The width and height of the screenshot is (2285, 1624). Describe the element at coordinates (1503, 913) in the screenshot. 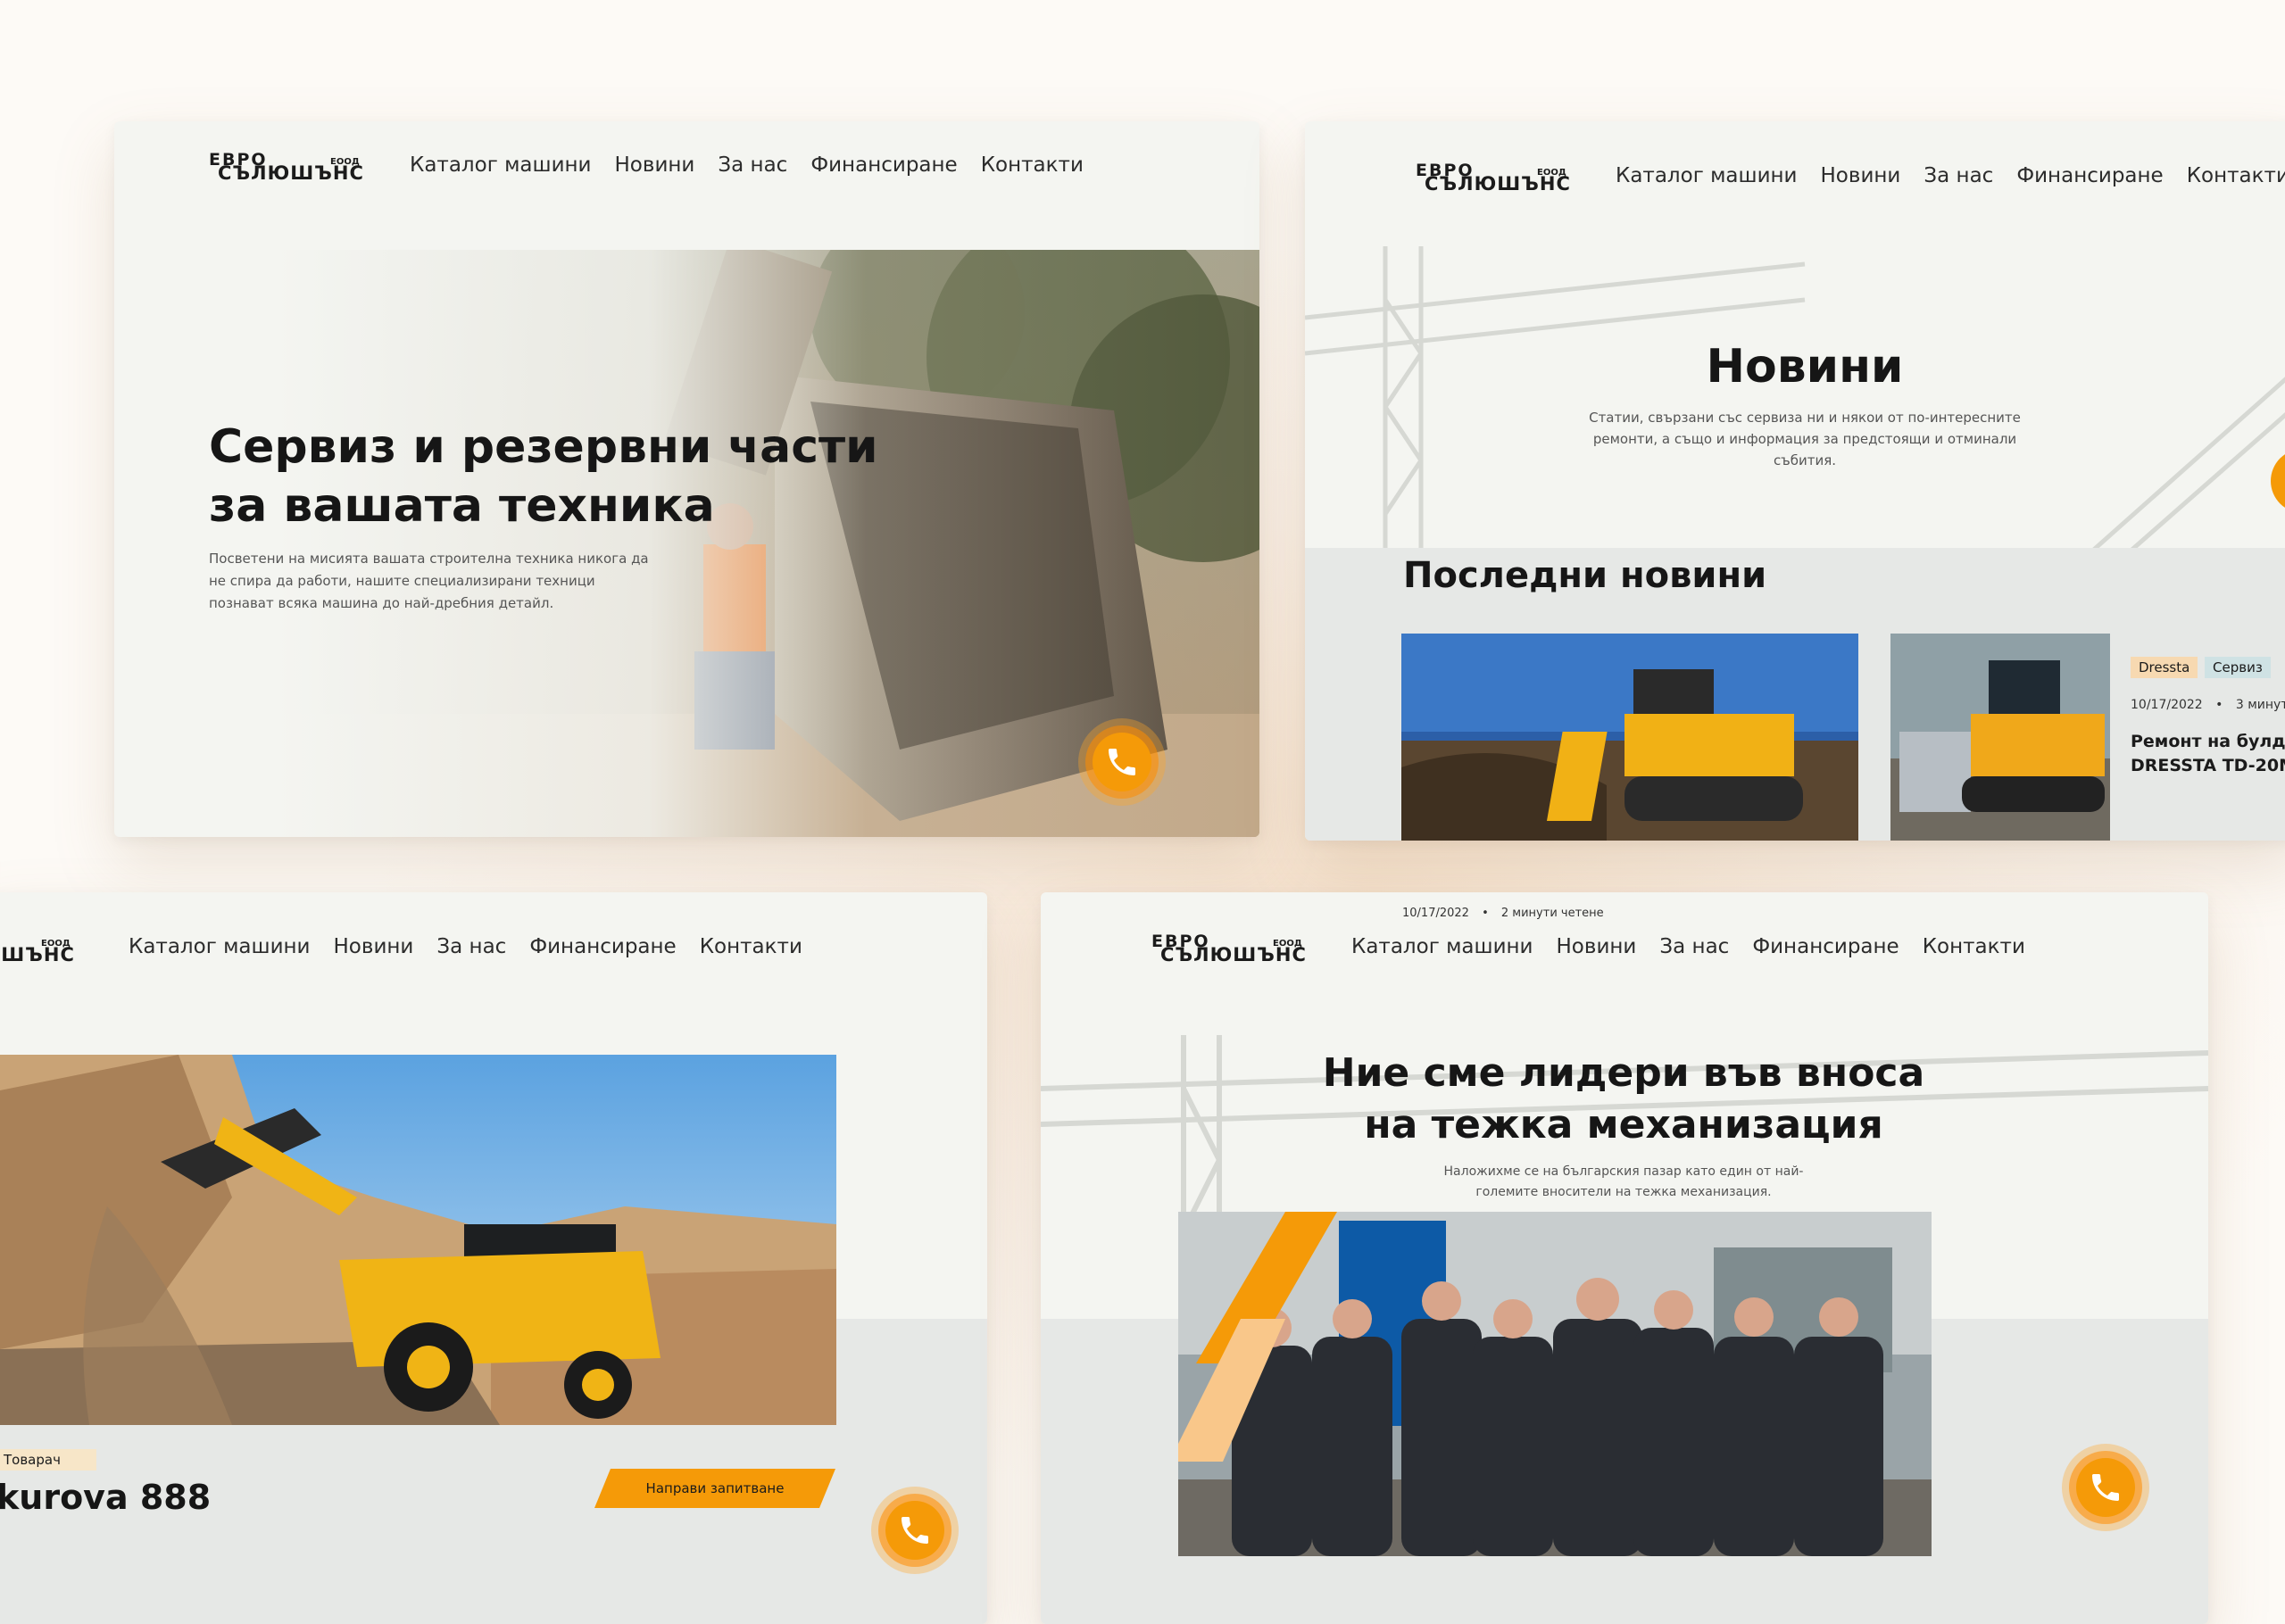

I see `article-meta: 10/17/2022 • 2 минути четене` at that location.